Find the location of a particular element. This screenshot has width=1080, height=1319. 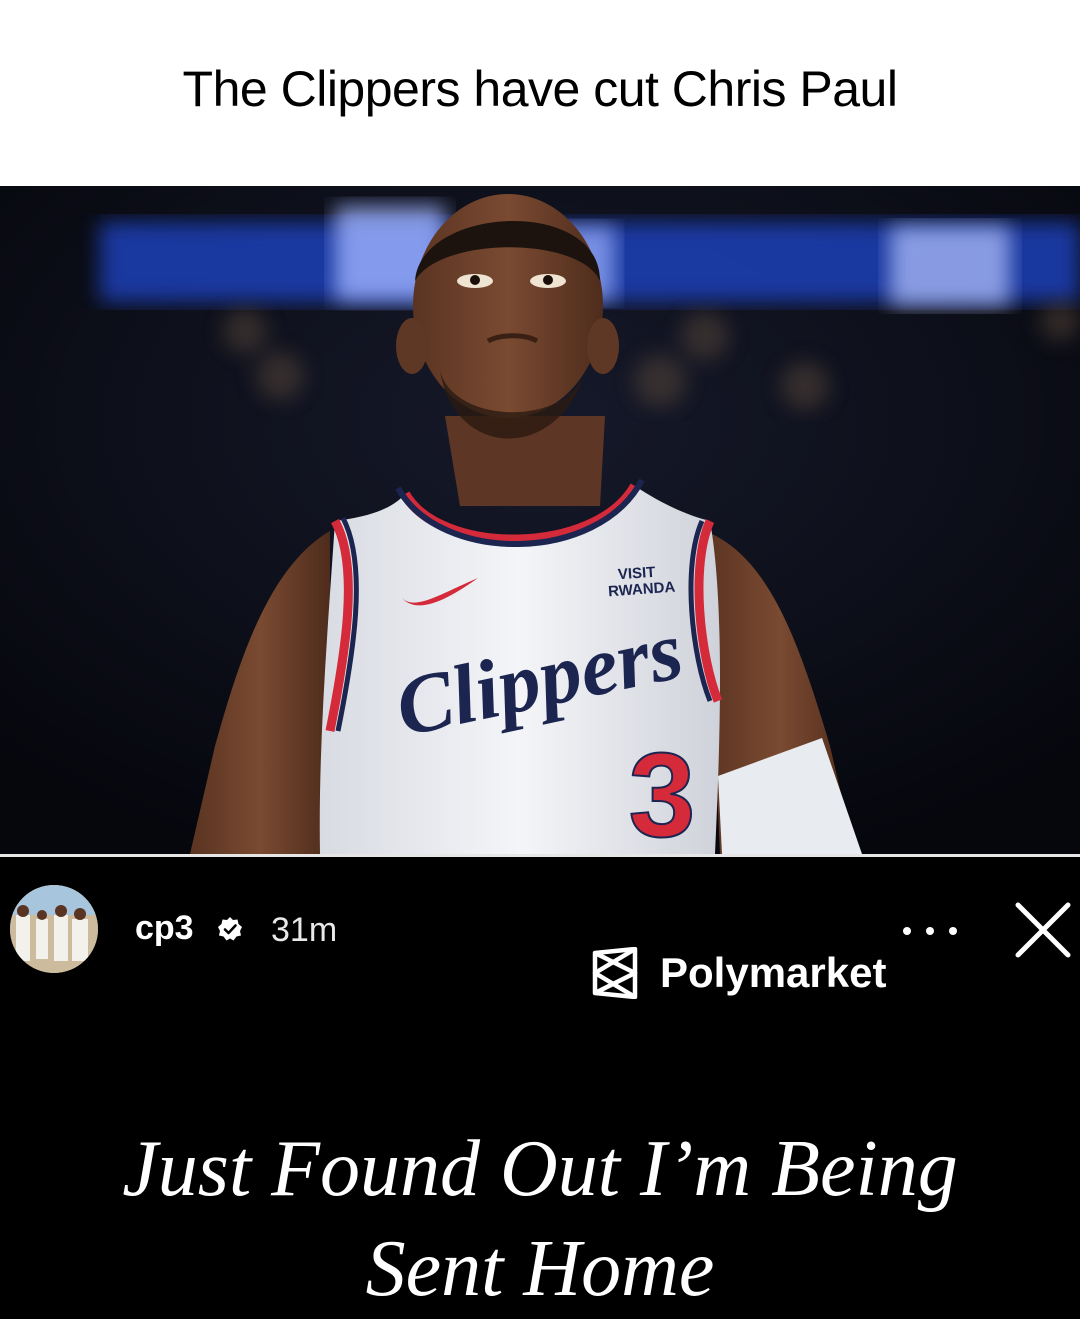

more-options-icon is located at coordinates (930, 931).